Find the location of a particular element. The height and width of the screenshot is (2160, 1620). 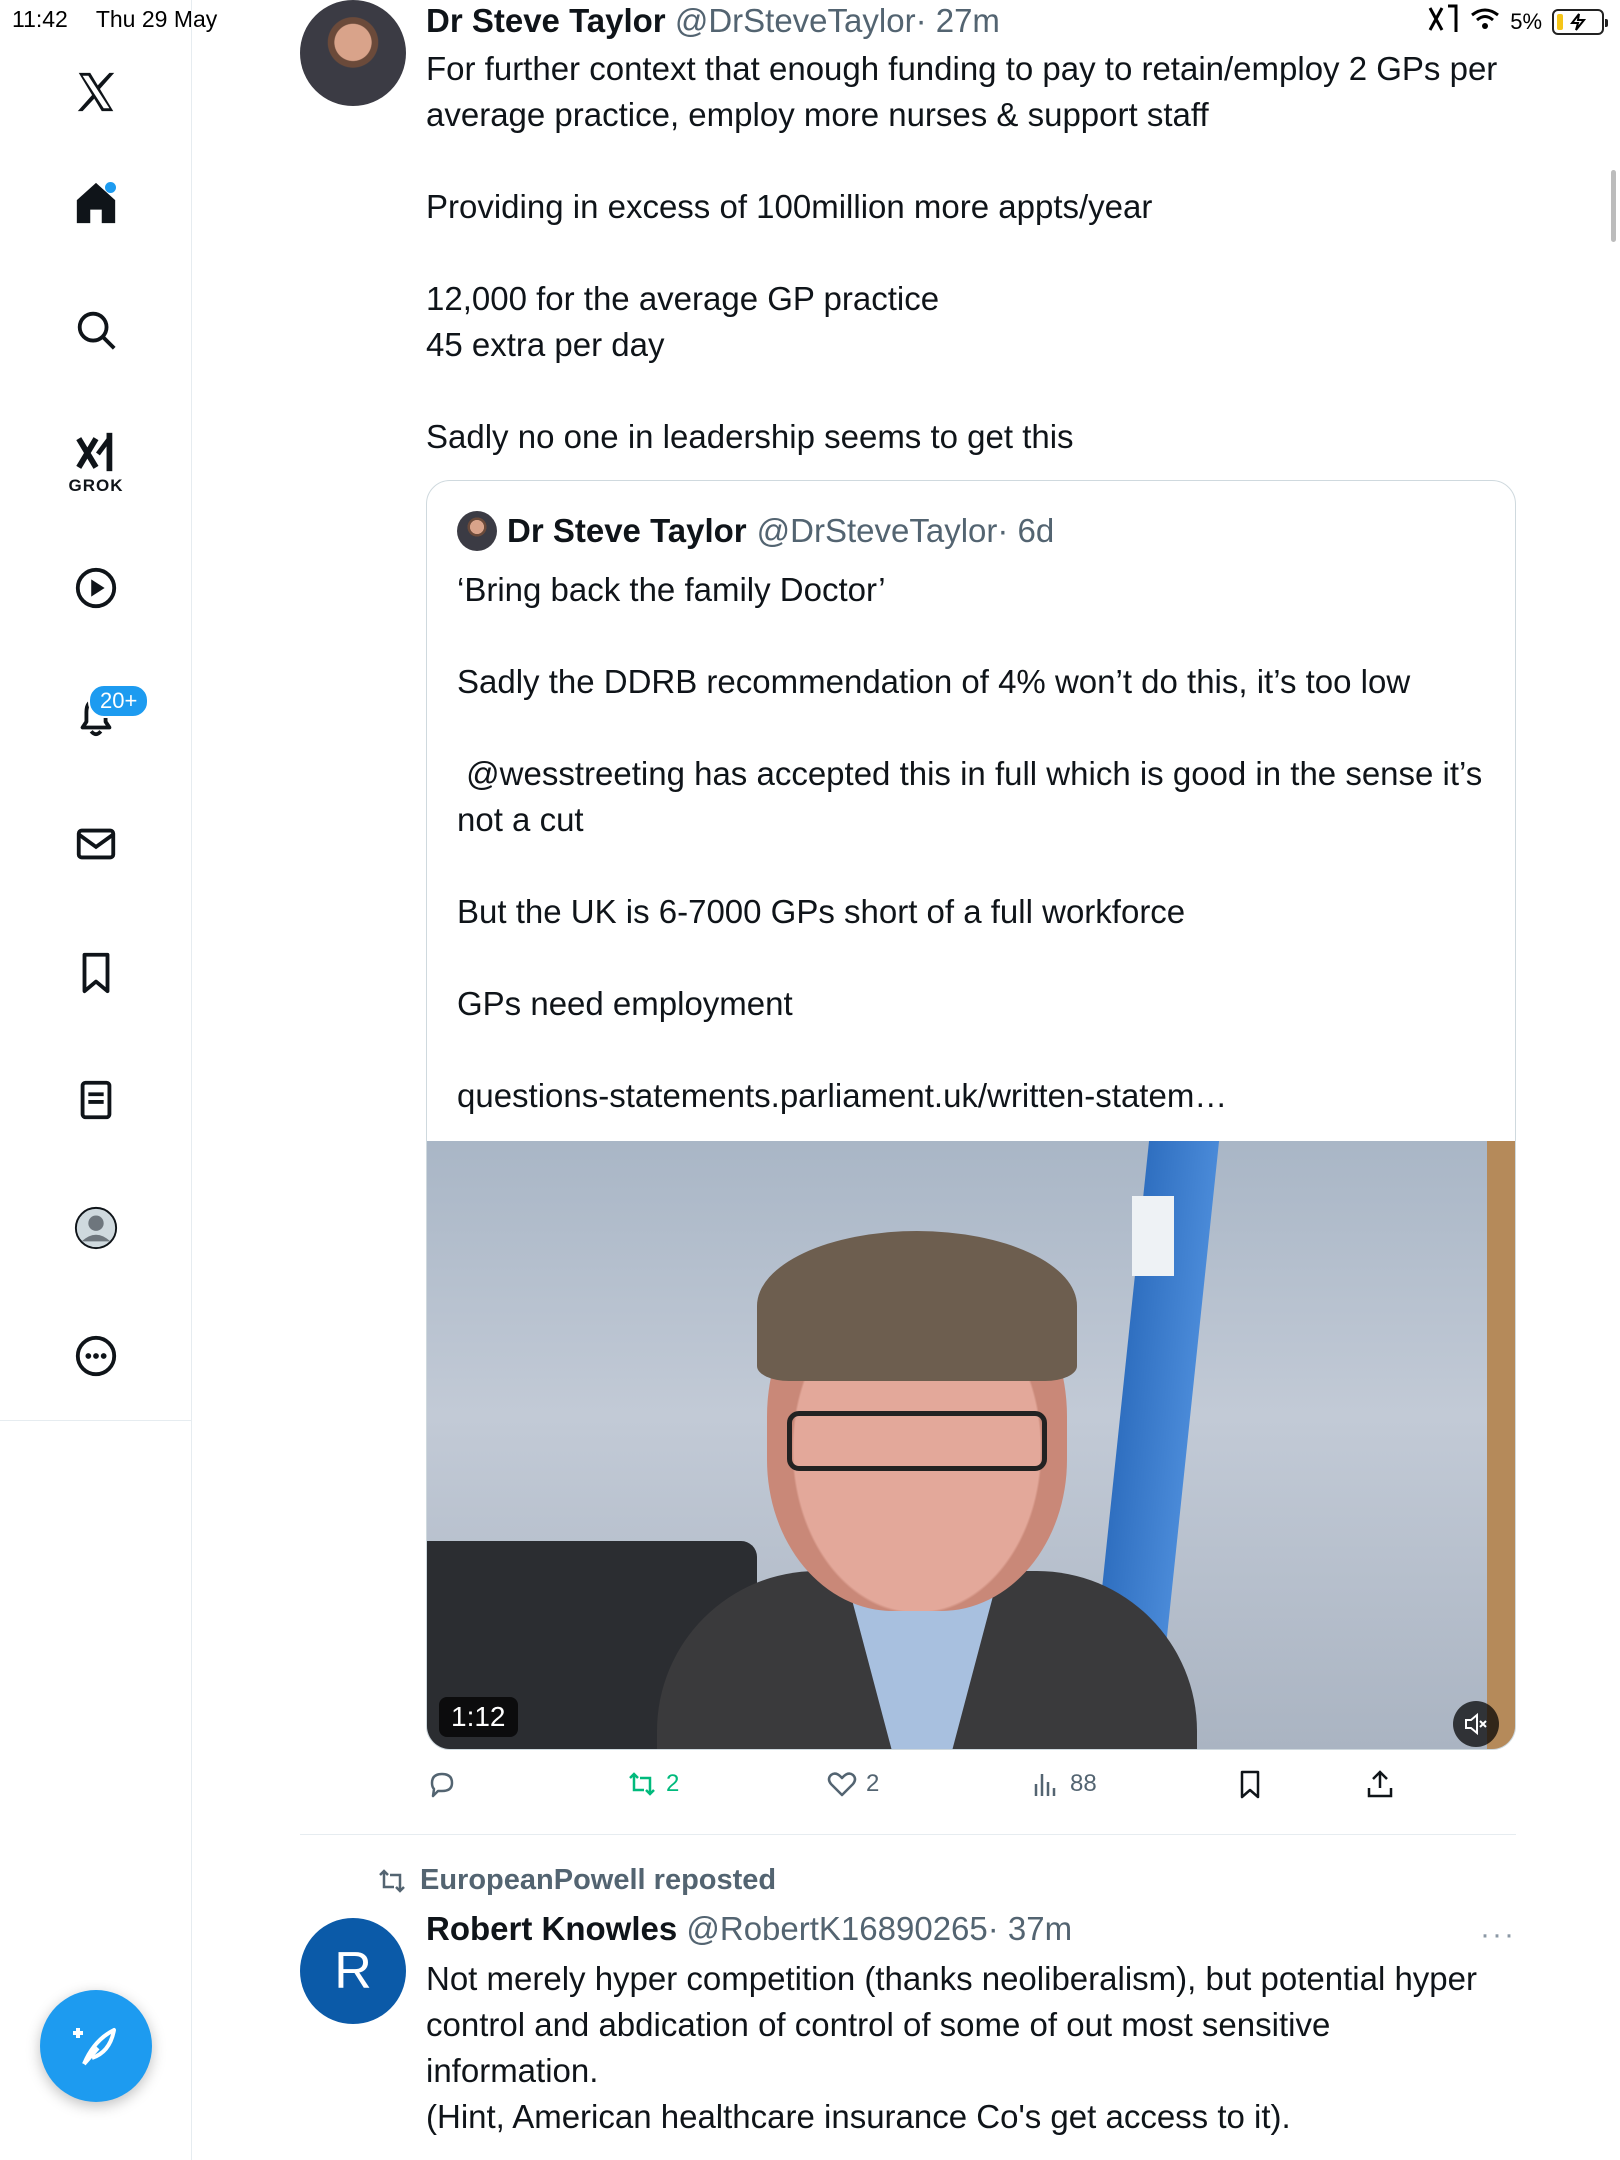

tweet-time: · 37m is located at coordinates (1030, 1928).